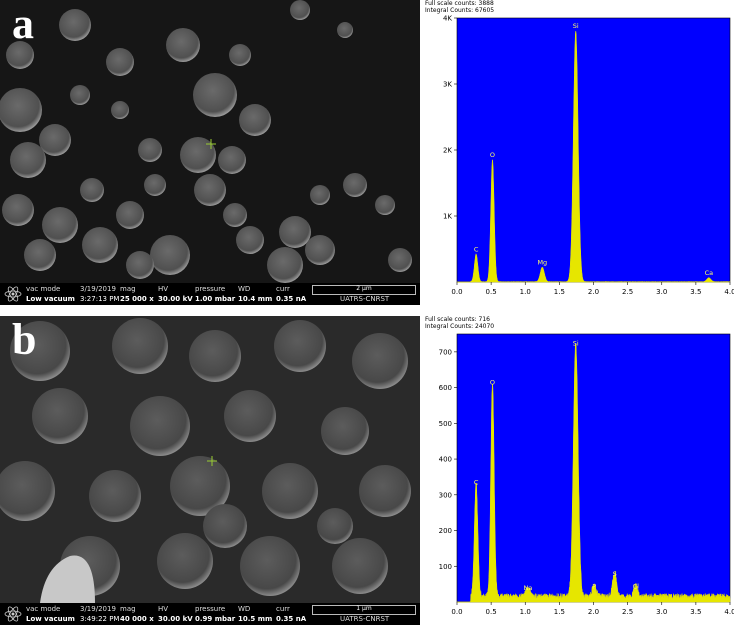  Describe the element at coordinates (709, 273) in the screenshot. I see `peak-label: Ca` at that location.